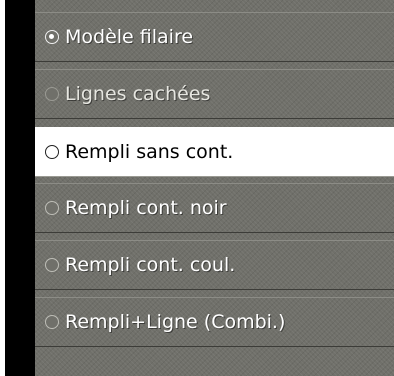 This screenshot has width=394, height=376. What do you see at coordinates (129, 37) in the screenshot?
I see `option-label: Modèle filaire` at bounding box center [129, 37].